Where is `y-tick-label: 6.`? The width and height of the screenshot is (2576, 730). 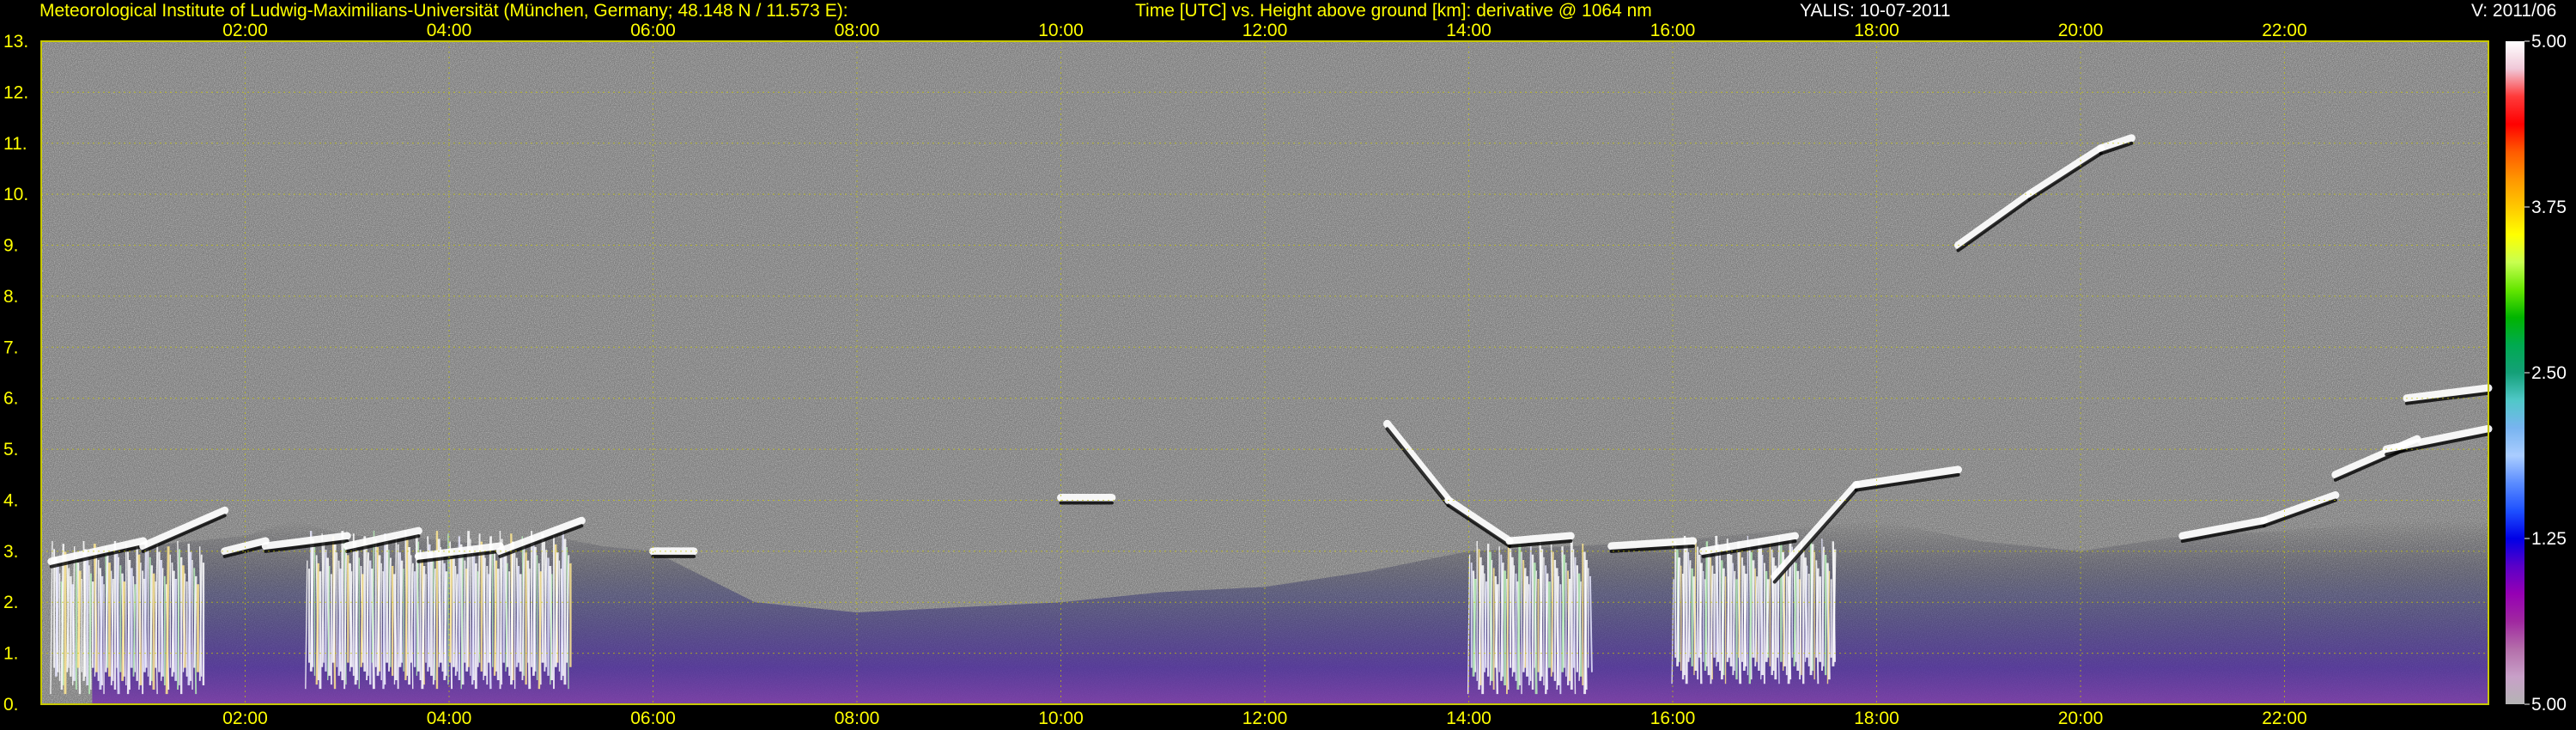
y-tick-label: 6. is located at coordinates (11, 399).